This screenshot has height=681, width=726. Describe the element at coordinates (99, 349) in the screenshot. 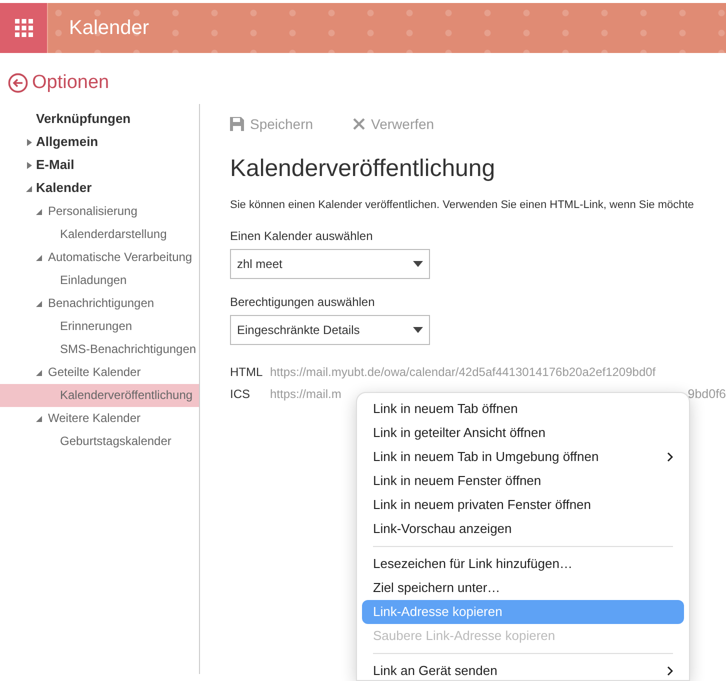

I see `sidebar-item: SMS-Benachrichtigungen` at that location.